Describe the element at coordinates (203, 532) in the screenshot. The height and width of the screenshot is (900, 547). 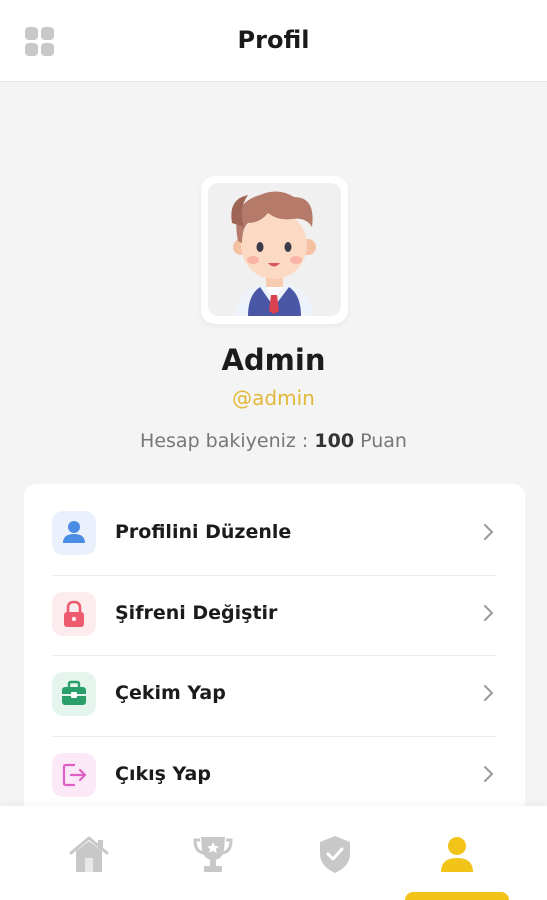
I see `menu-item-label: Profilini Düzenle` at that location.